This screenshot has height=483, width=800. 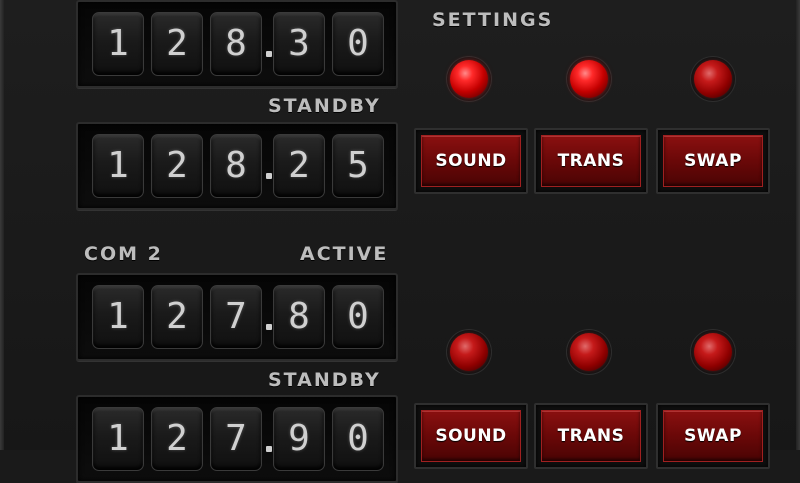 What do you see at coordinates (177, 317) in the screenshot?
I see `com2-active-digit-2: 2` at bounding box center [177, 317].